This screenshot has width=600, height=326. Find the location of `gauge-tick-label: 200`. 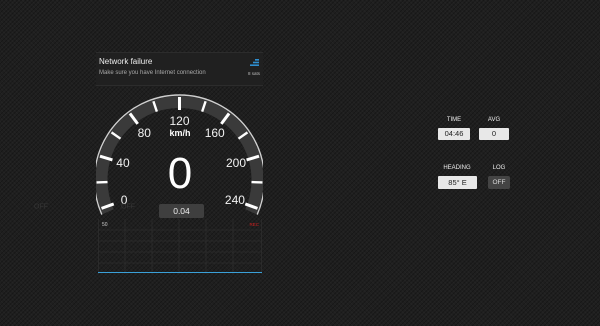

gauge-tick-label: 200 is located at coordinates (236, 163).